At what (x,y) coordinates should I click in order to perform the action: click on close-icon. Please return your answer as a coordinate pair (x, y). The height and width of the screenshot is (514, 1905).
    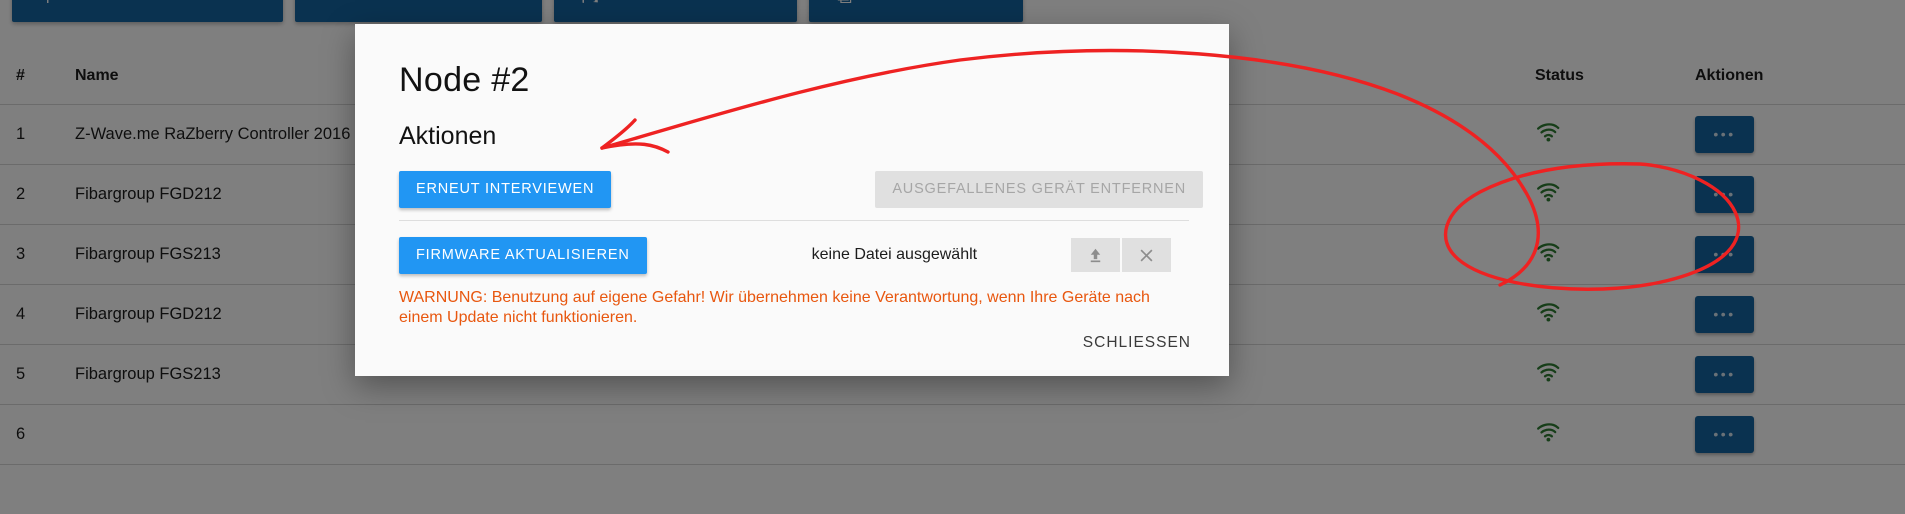
    Looking at the image, I should click on (1146, 255).